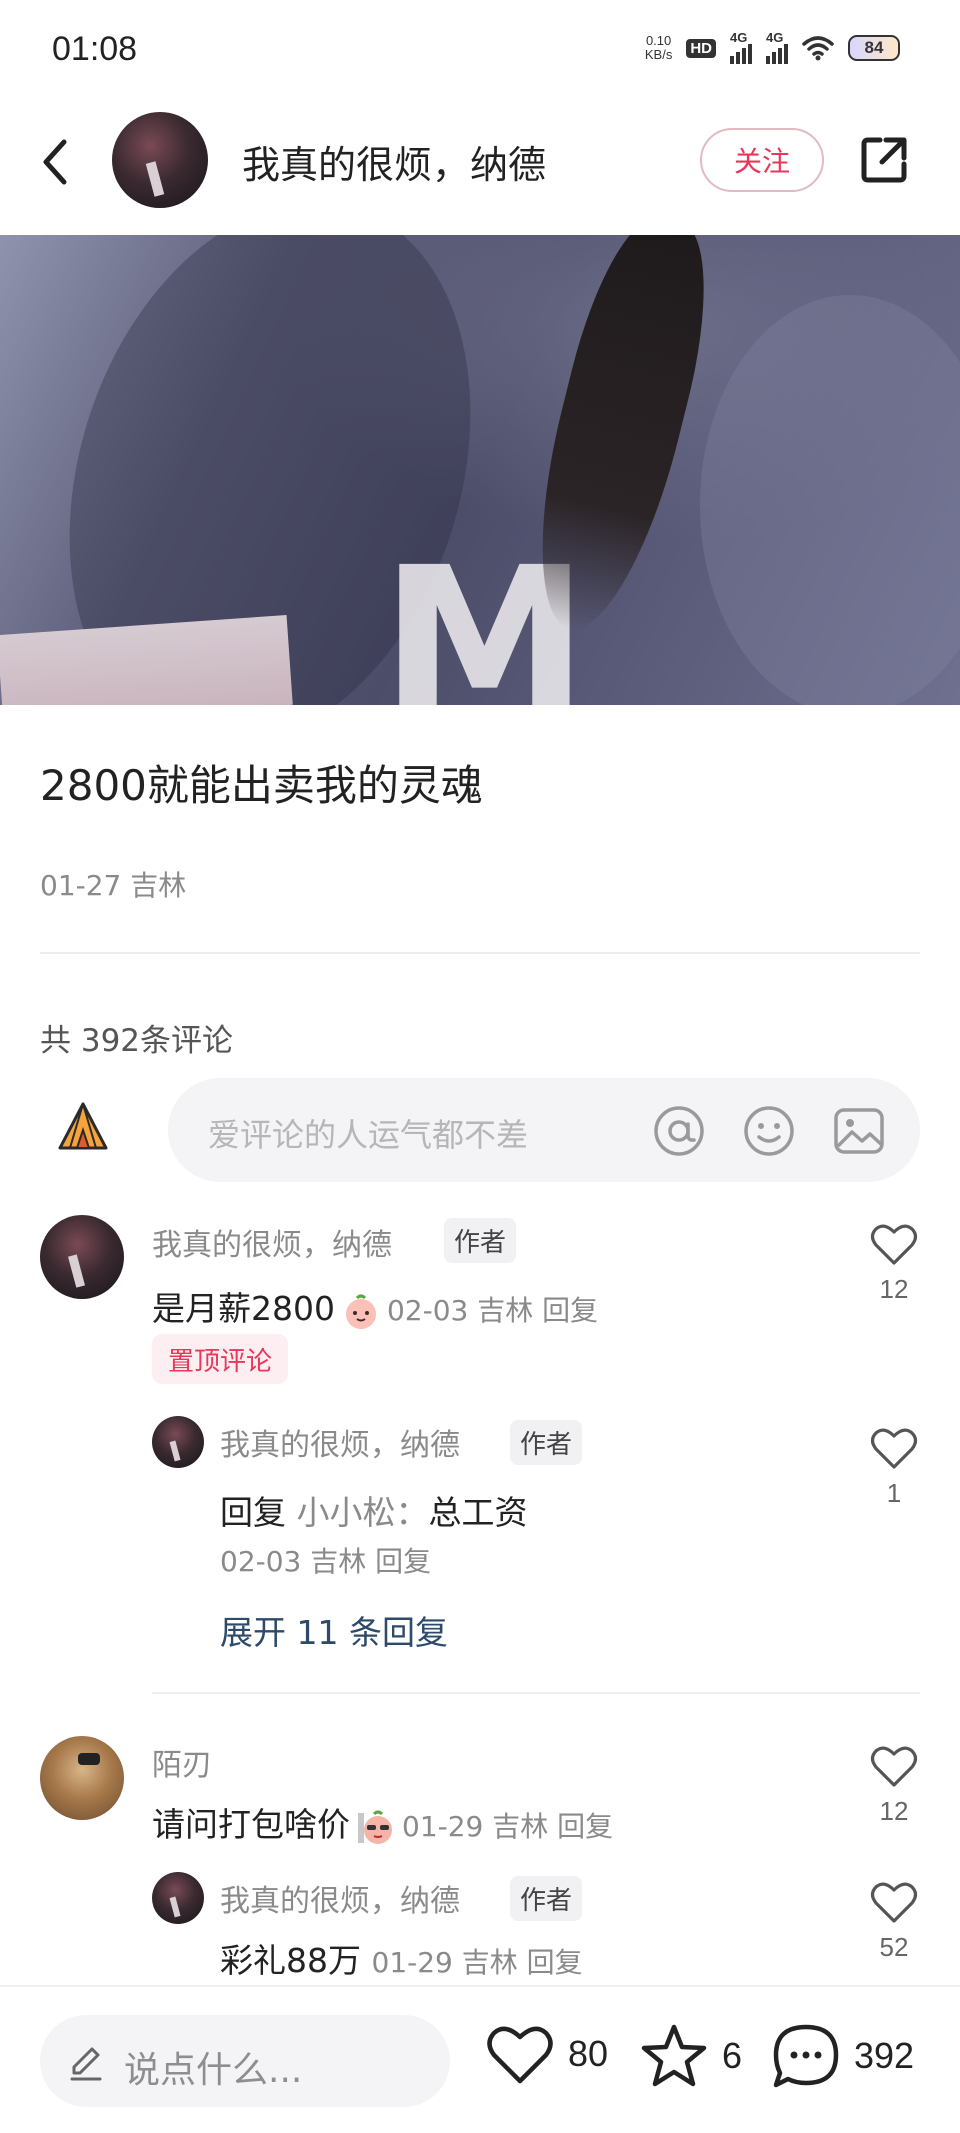 This screenshot has height=2133, width=960. Describe the element at coordinates (884, 160) in the screenshot. I see `share-icon` at that location.